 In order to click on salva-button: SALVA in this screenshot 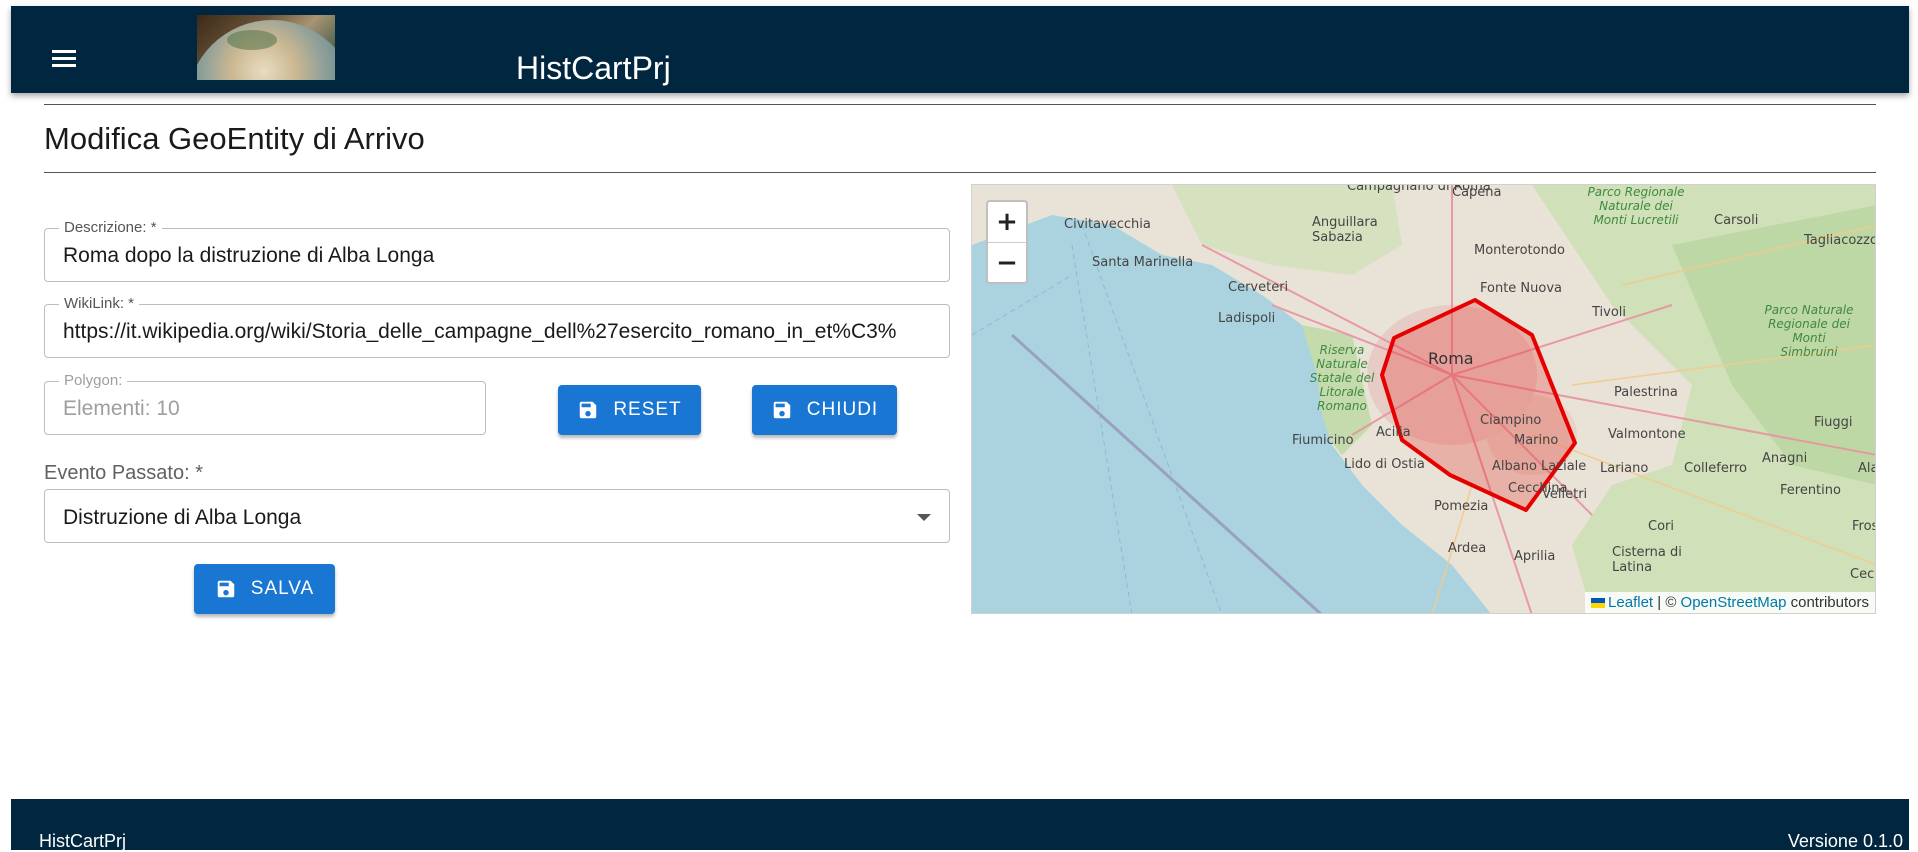, I will do `click(264, 589)`.